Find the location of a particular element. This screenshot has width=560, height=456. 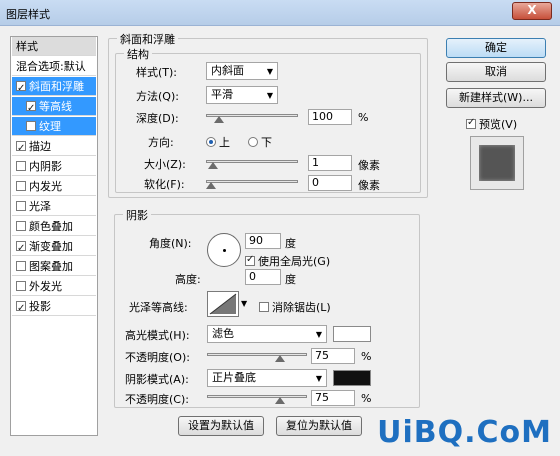

style-list-item-label: 光泽 is located at coordinates (40, 206).